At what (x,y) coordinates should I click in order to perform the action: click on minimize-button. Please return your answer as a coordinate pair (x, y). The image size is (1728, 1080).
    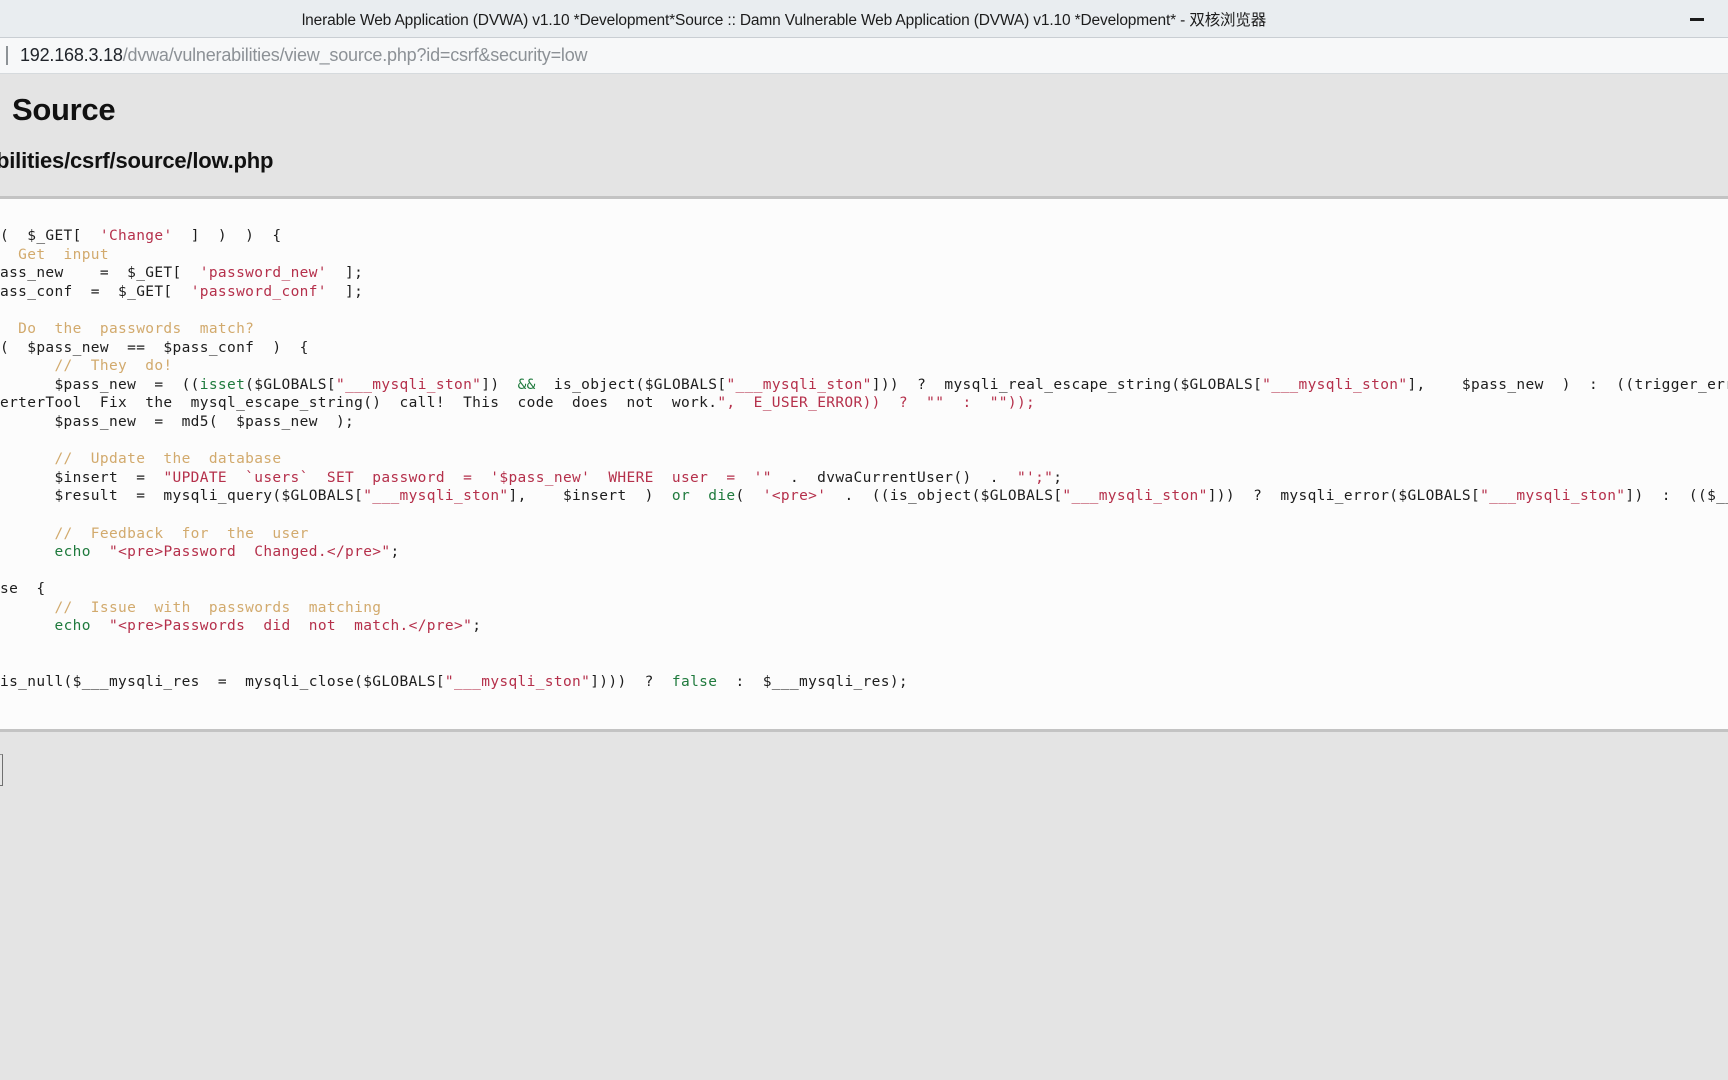
    Looking at the image, I should click on (1697, 19).